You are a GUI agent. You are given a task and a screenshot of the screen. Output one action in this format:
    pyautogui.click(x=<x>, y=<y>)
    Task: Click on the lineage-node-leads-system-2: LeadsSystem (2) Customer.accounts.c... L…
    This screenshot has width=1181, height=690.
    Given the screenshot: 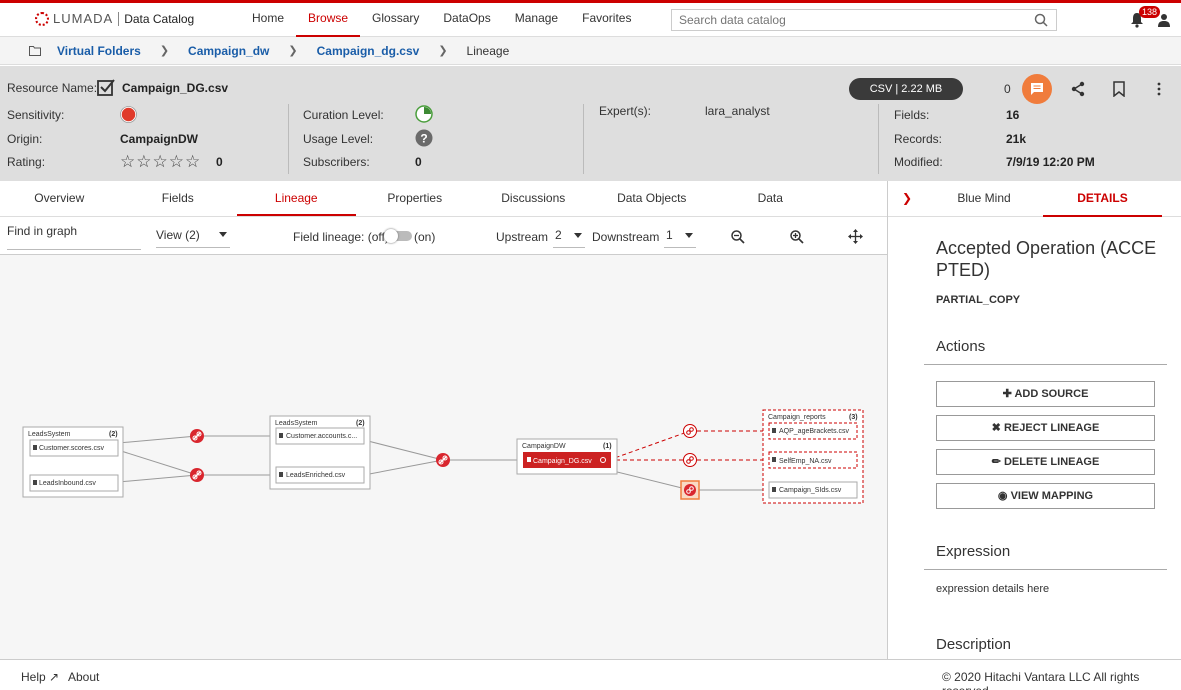 What is the action you would take?
    pyautogui.click(x=320, y=452)
    